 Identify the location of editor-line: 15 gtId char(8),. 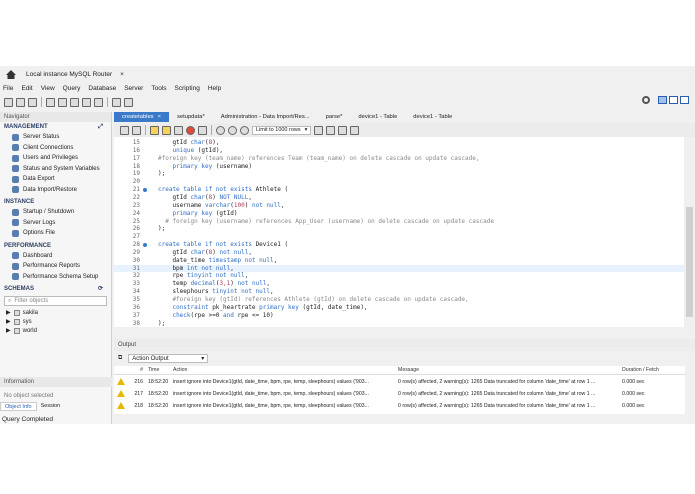
(404, 143).